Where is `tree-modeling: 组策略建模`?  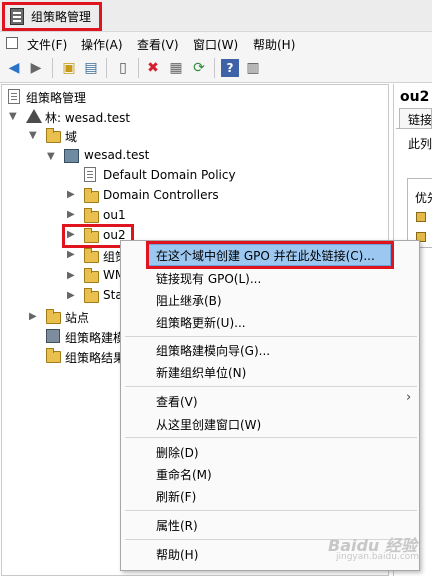
tree-modeling: 组策略建模 is located at coordinates (95, 337).